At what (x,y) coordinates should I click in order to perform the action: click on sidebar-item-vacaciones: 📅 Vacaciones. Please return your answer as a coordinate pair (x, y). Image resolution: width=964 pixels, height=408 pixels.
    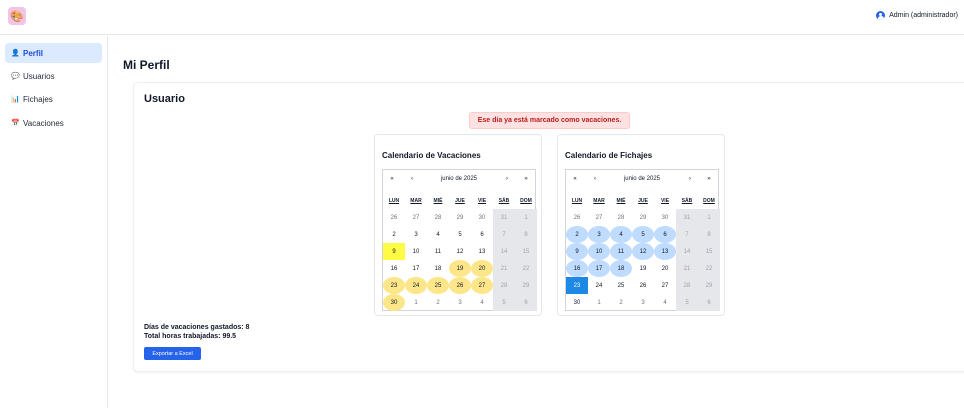
    Looking at the image, I should click on (53, 123).